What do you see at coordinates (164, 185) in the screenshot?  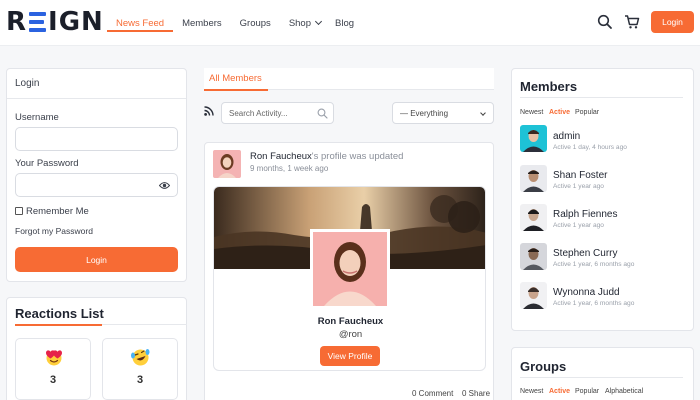 I see `eye-icon` at bounding box center [164, 185].